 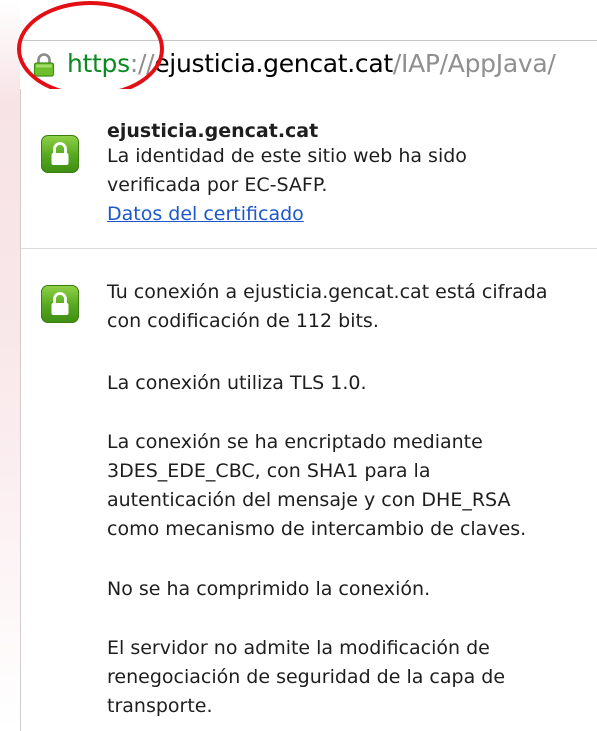 What do you see at coordinates (98, 63) in the screenshot?
I see `url-scheme: https` at bounding box center [98, 63].